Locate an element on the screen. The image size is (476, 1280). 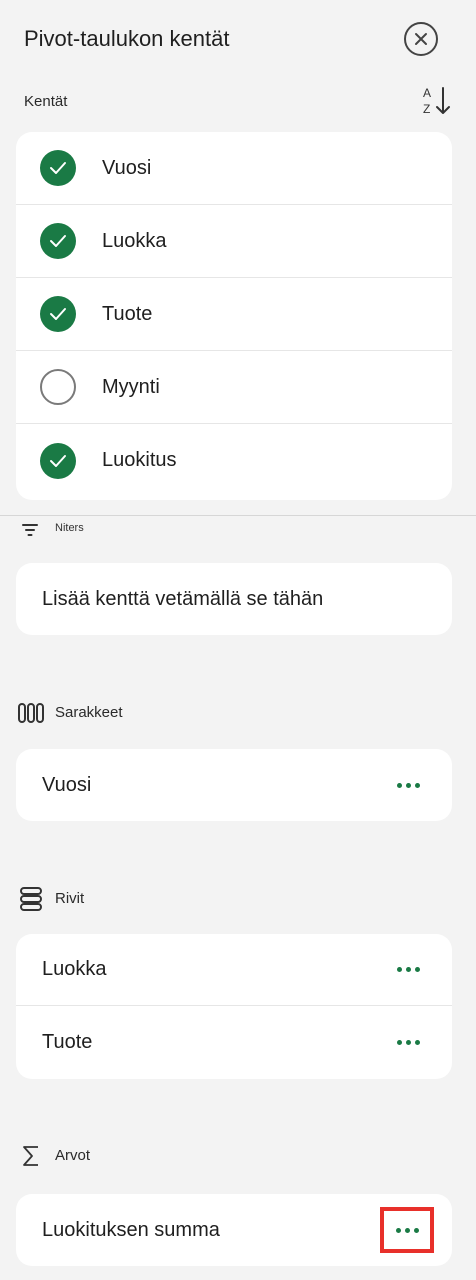
values-list: Luokituksen summa is located at coordinates (234, 1230).